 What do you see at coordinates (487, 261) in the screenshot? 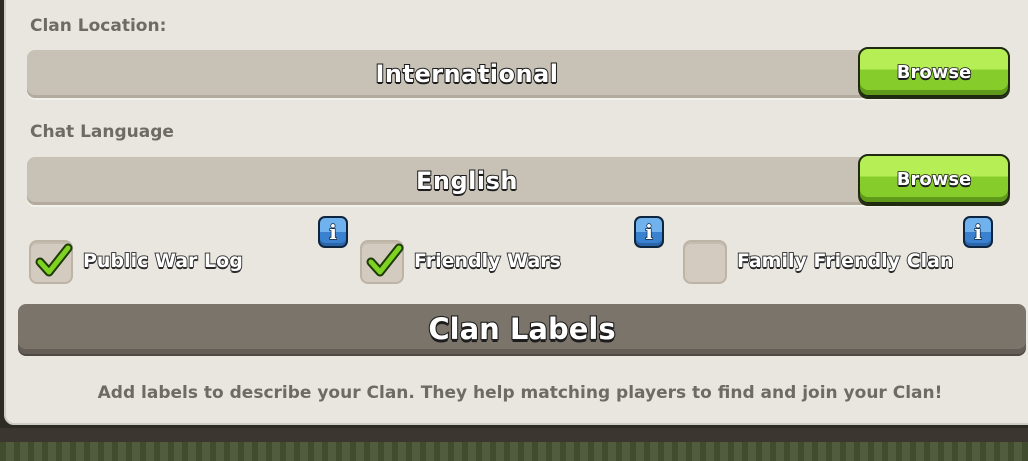
I see `friendly-wars-label: Friendly Wars` at bounding box center [487, 261].